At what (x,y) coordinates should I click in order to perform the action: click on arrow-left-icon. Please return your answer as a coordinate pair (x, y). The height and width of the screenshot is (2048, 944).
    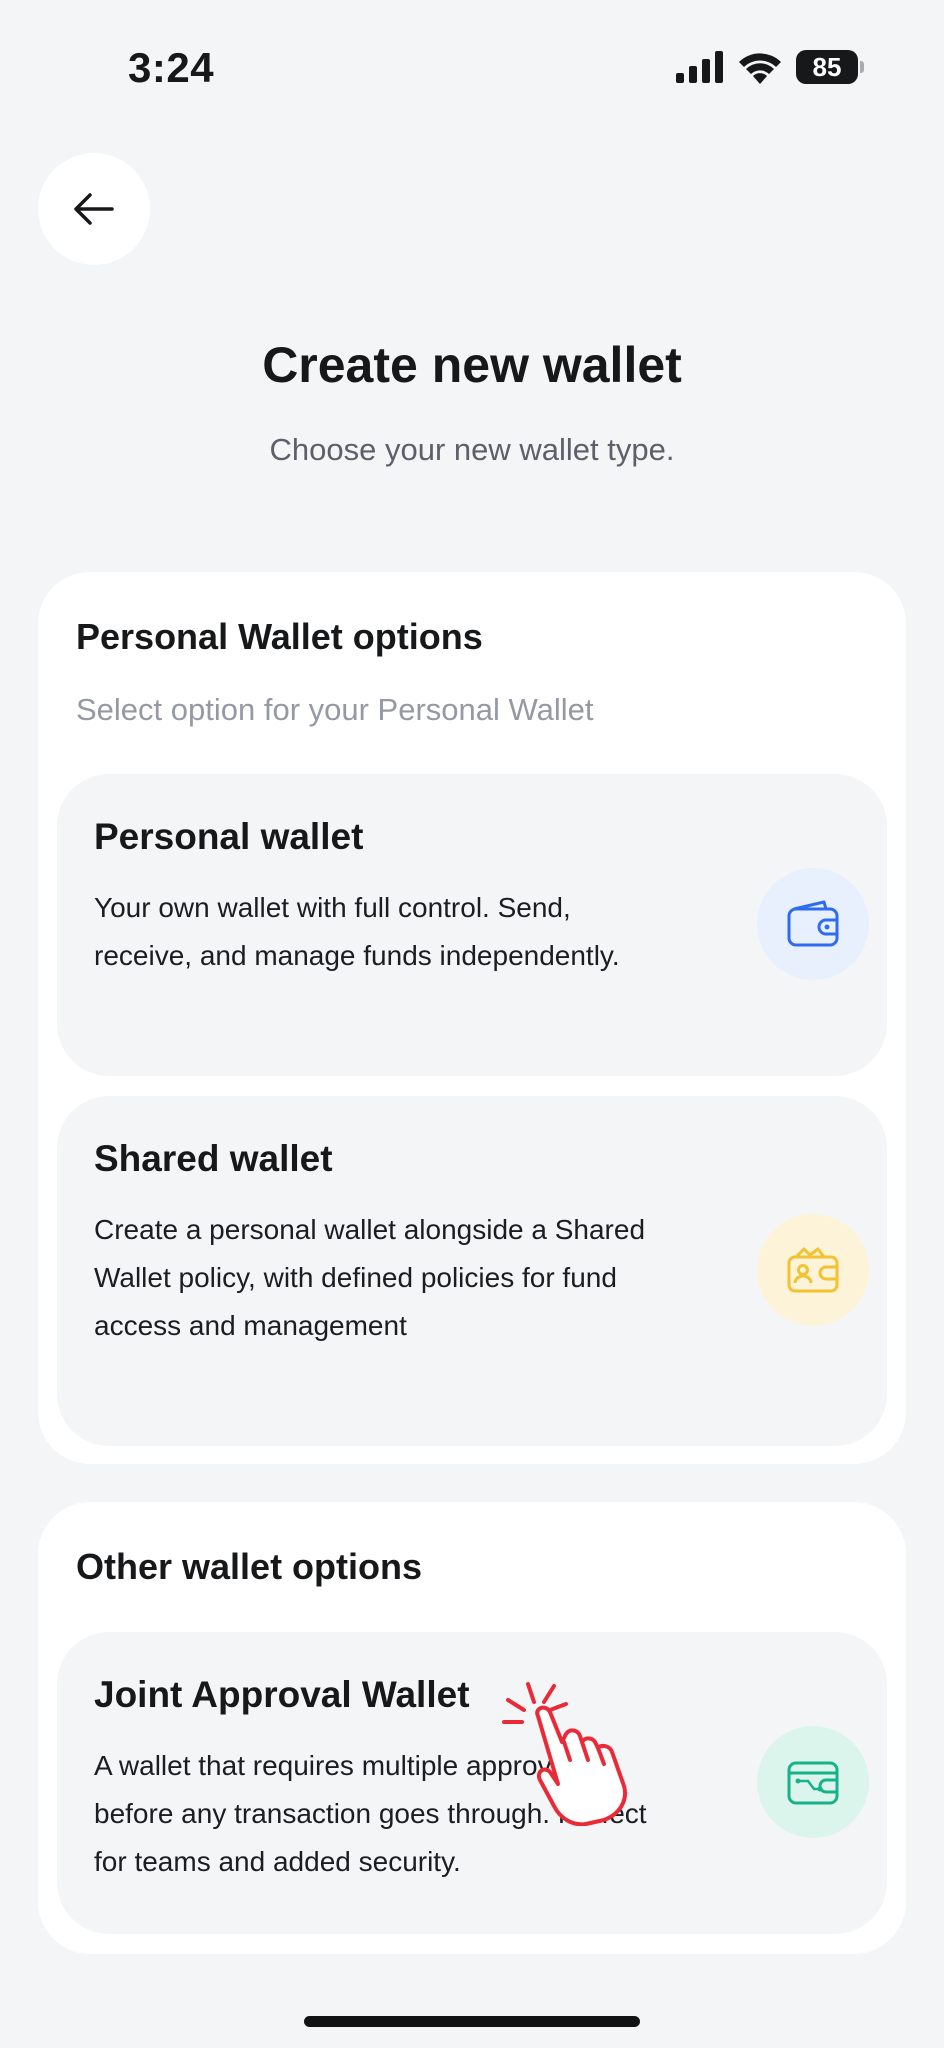
    Looking at the image, I should click on (94, 209).